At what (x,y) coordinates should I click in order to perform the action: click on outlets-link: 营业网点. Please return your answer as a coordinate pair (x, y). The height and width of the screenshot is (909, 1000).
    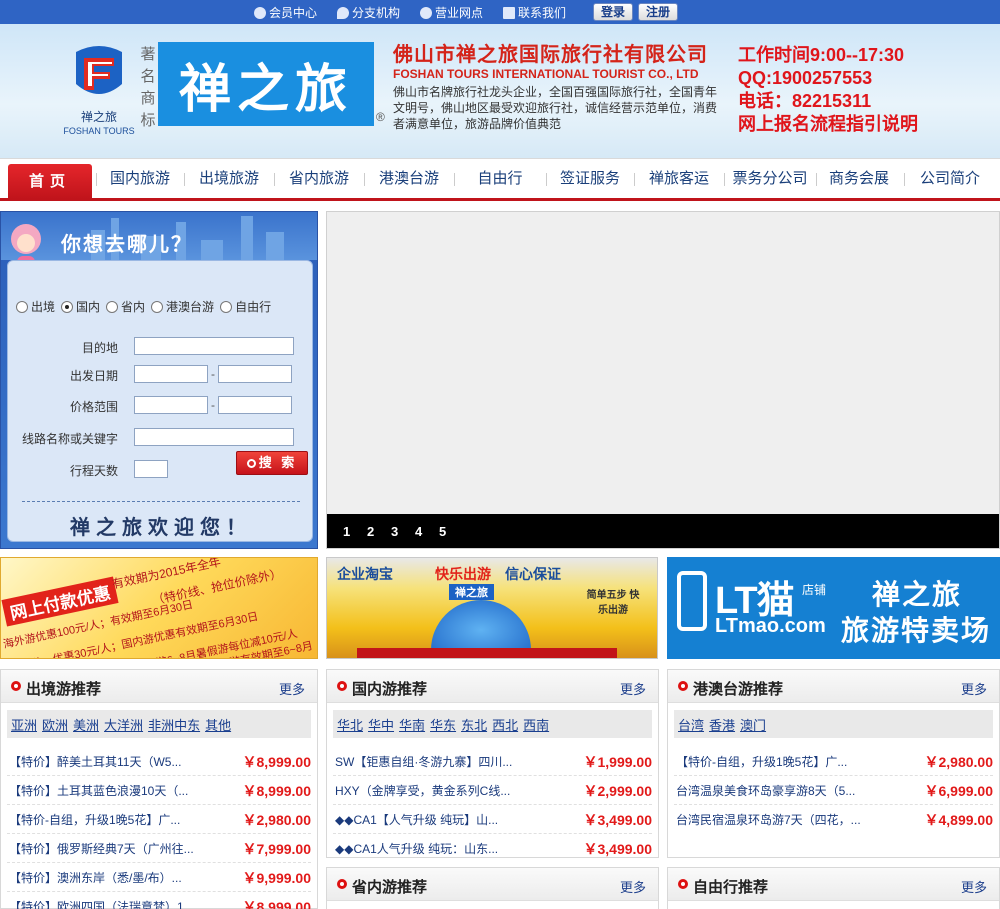
    Looking at the image, I should click on (451, 12).